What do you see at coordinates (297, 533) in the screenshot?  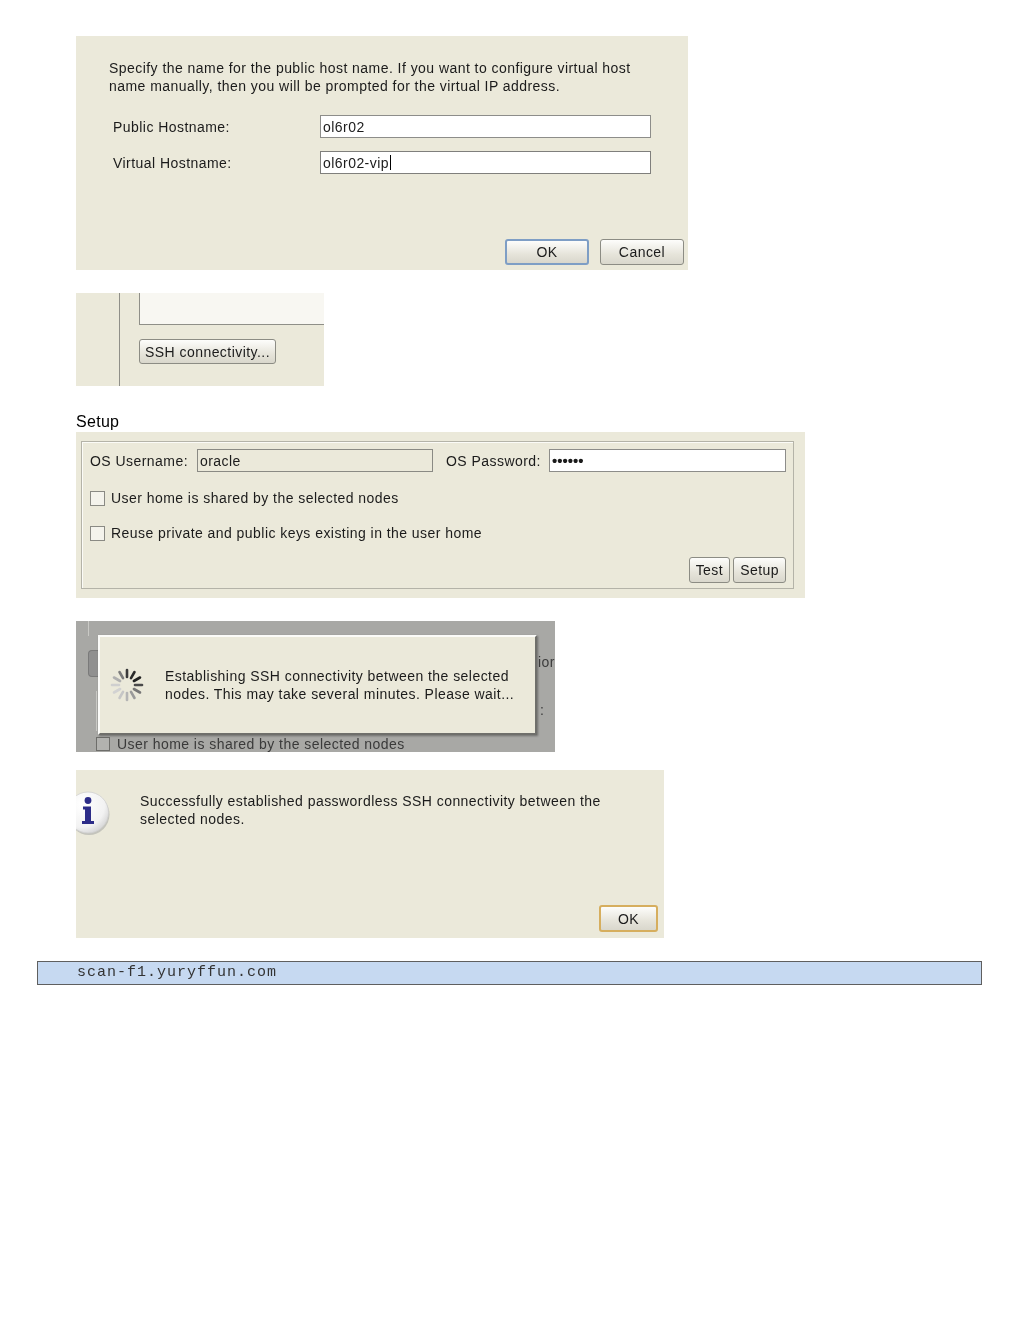 I see `checkbox-label: Reuse private and public keys existing in the user home` at bounding box center [297, 533].